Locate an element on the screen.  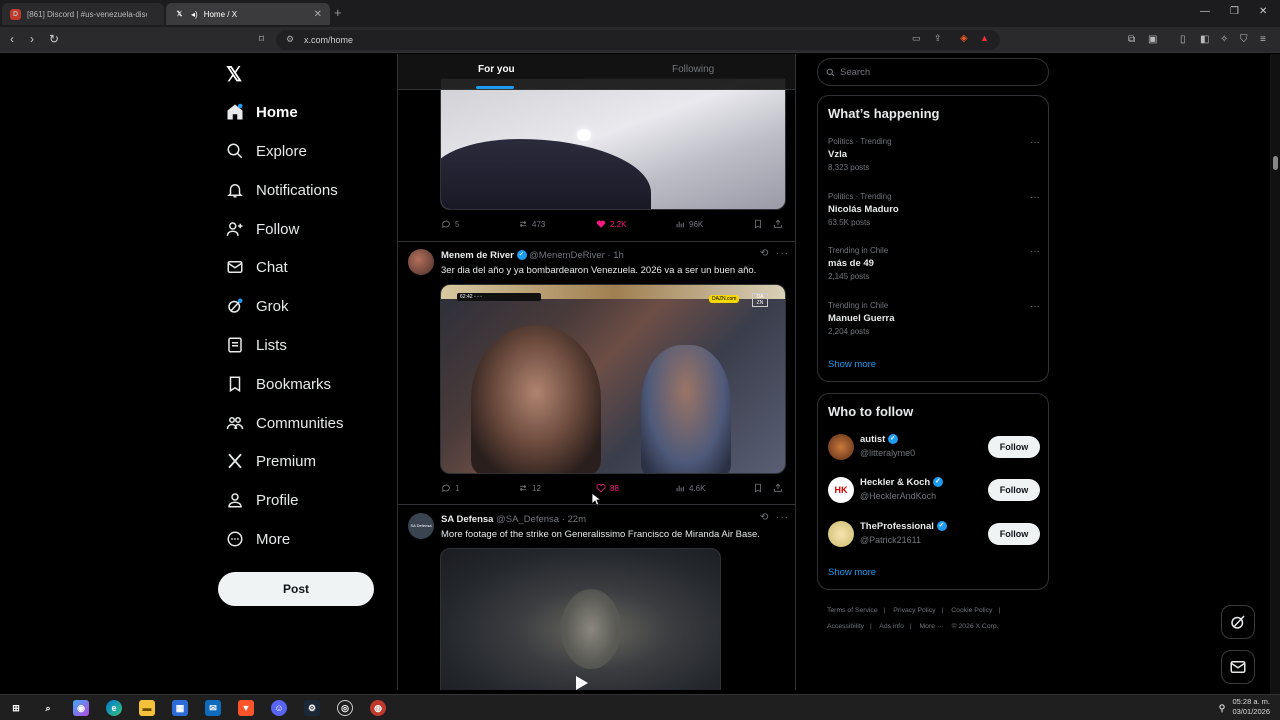
store-icon: ▦ is located at coordinates (180, 708).